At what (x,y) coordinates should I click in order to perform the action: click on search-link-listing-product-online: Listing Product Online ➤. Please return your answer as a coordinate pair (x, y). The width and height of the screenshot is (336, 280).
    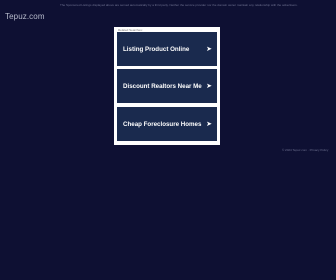
    Looking at the image, I should click on (167, 49).